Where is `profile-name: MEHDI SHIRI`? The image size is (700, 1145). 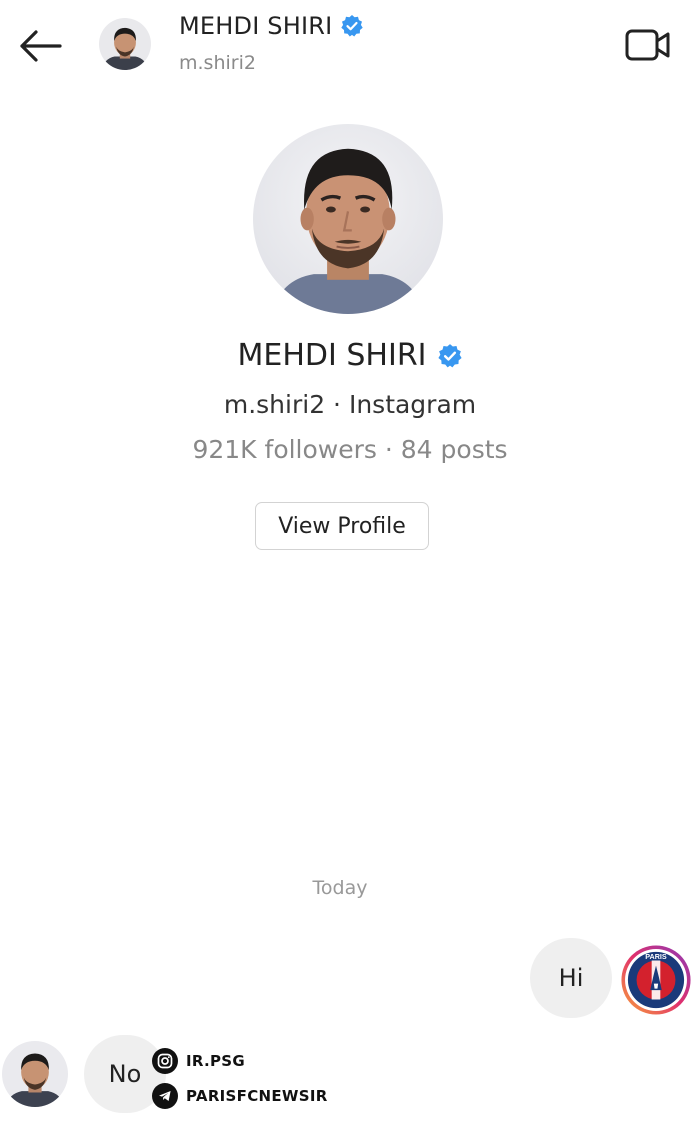
profile-name: MEHDI SHIRI is located at coordinates (350, 355).